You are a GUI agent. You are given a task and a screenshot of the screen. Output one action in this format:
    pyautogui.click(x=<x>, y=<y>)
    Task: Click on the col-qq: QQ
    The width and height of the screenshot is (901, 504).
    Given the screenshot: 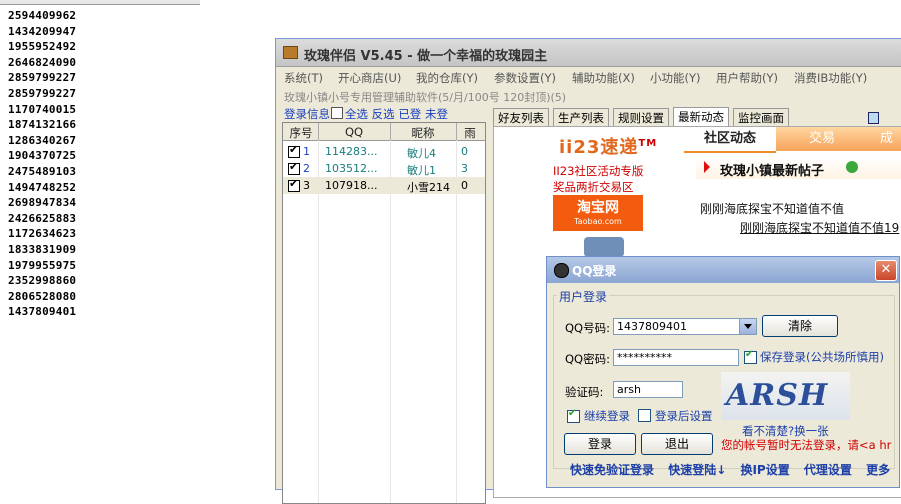 What is the action you would take?
    pyautogui.click(x=354, y=132)
    